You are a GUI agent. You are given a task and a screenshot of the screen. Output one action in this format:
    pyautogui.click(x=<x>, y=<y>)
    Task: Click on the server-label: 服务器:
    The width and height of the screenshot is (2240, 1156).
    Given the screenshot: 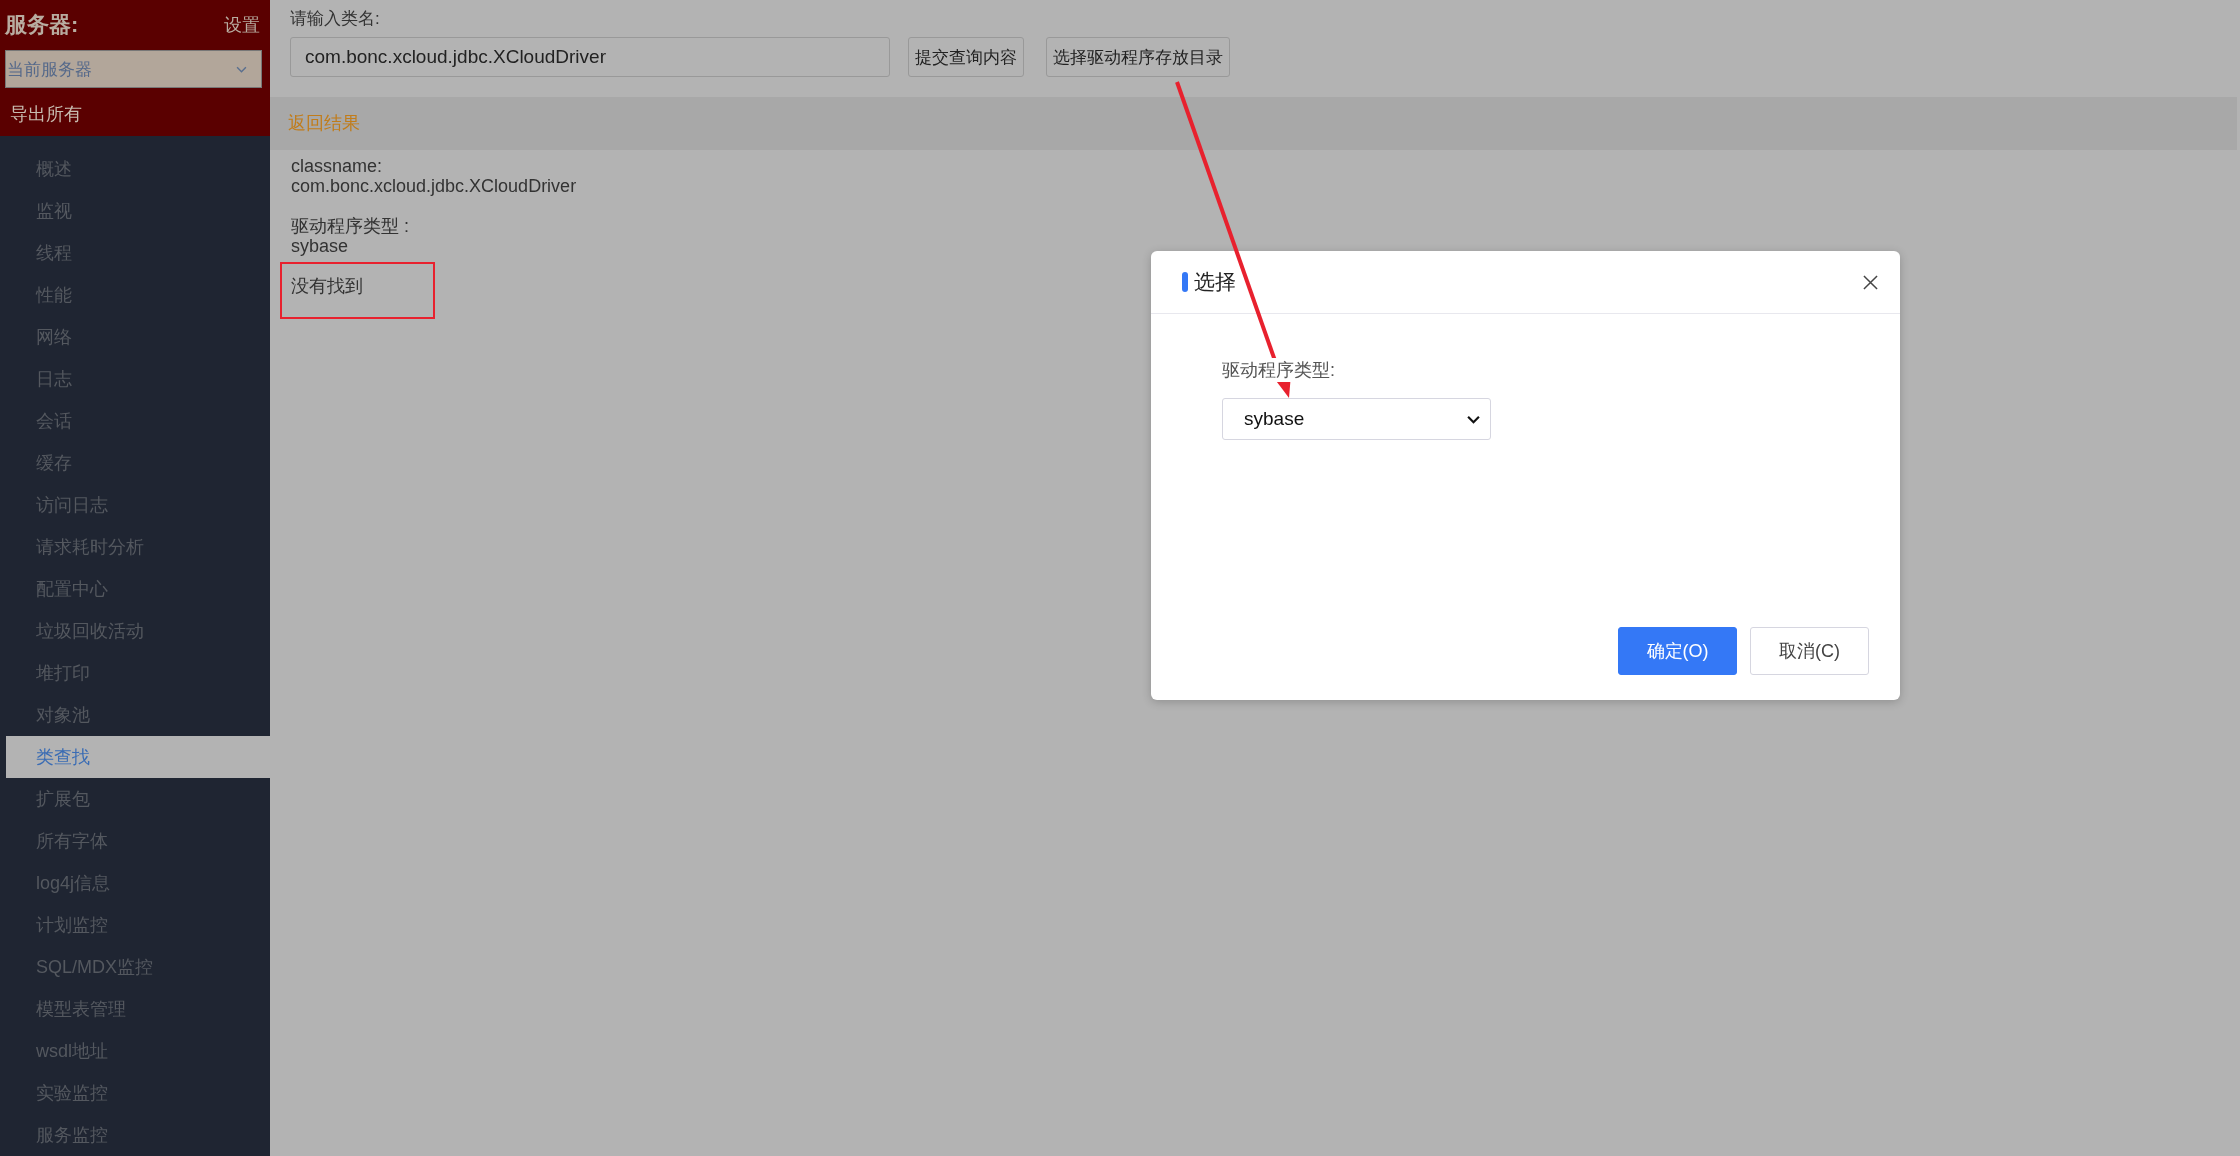 What is the action you would take?
    pyautogui.click(x=42, y=25)
    